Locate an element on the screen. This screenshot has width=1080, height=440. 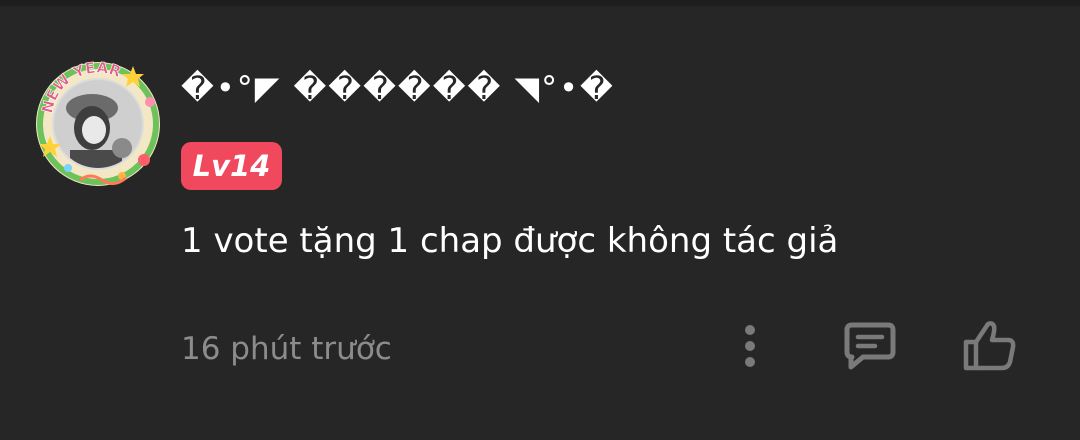
reply-button is located at coordinates (870, 346).